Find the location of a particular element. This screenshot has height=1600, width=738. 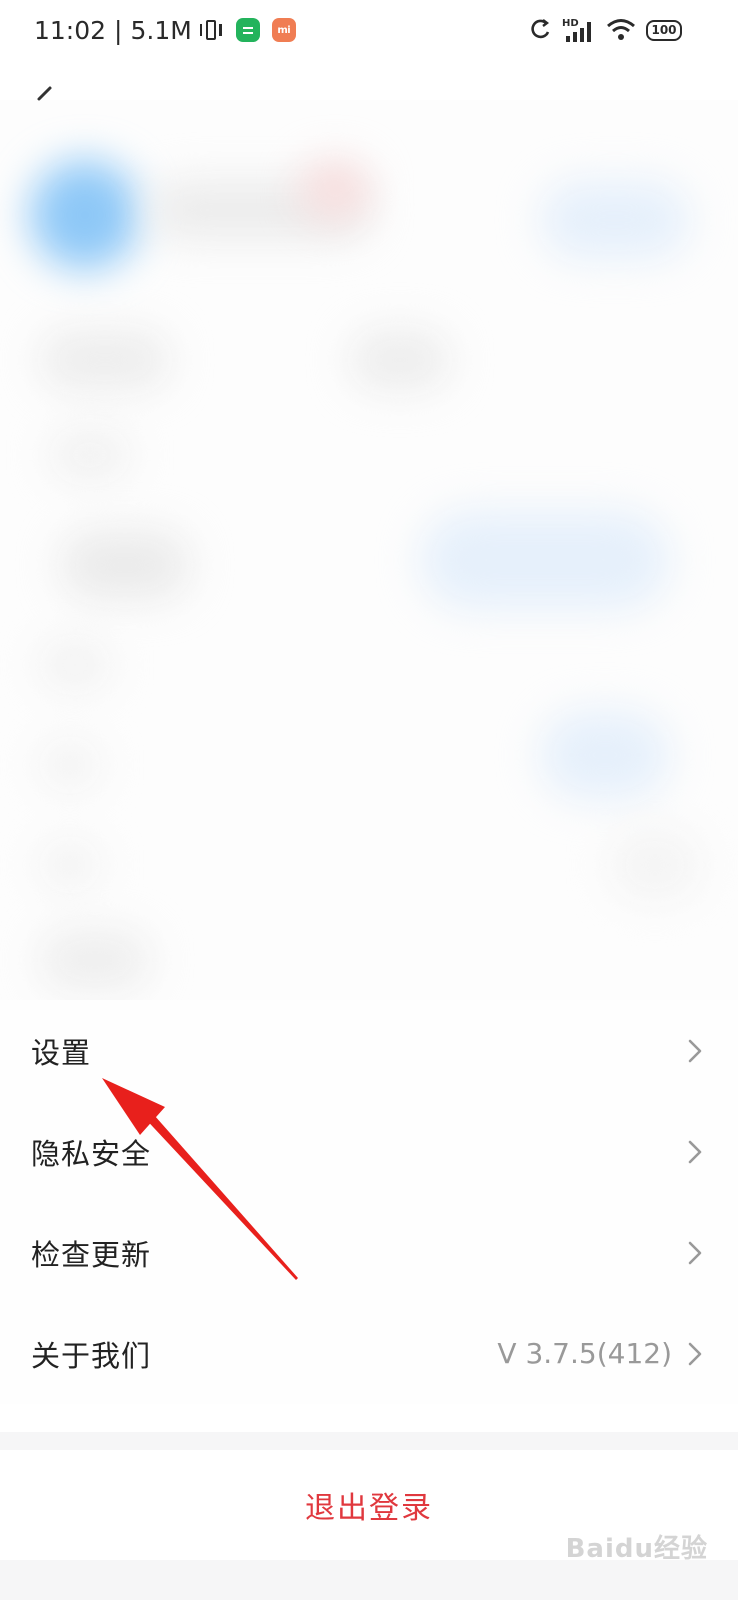

battery-level: 100 is located at coordinates (664, 30).